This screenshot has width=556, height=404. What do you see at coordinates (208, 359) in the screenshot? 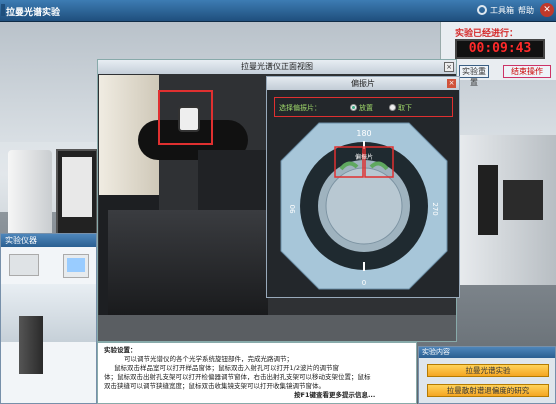
I see `instructions-line-1: 可以调节光谱仪的各个光学系统旋钮部件，完成光路调节；` at bounding box center [208, 359].